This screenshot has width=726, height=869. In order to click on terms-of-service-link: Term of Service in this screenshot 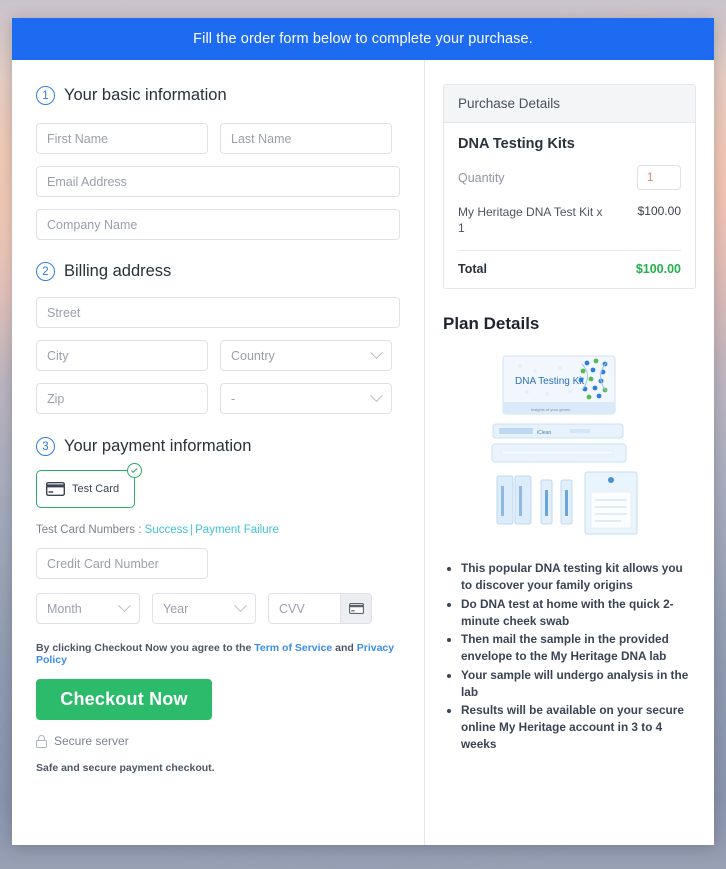, I will do `click(293, 648)`.